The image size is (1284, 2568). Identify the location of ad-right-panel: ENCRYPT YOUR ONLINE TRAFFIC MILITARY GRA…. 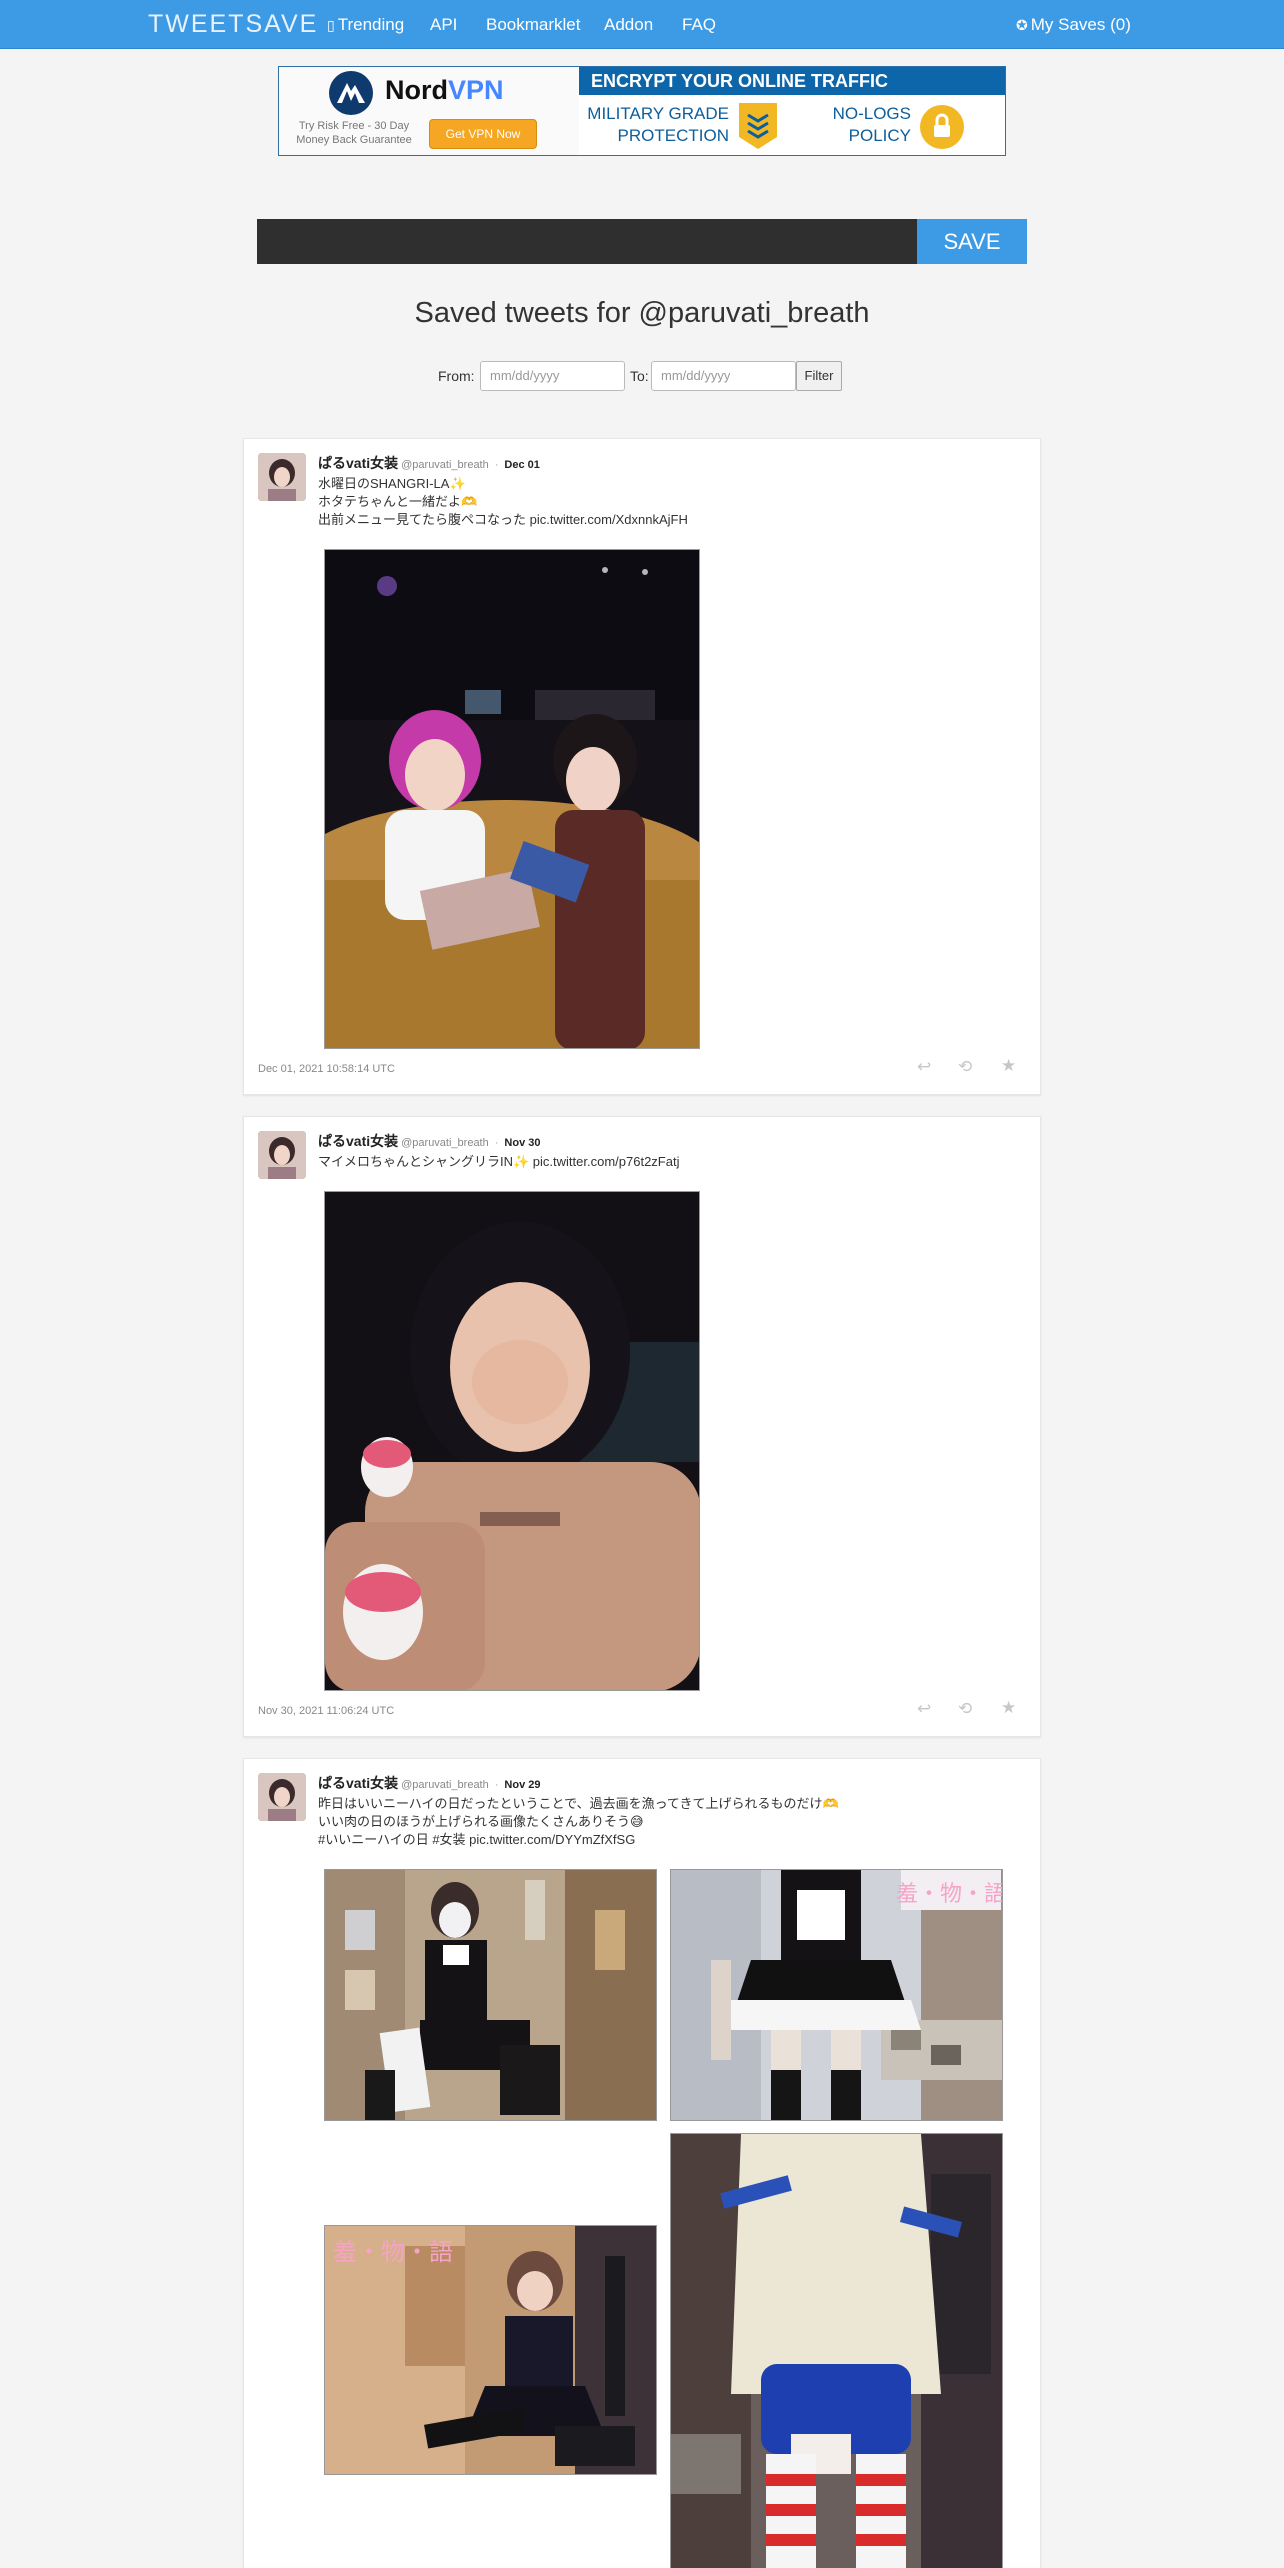
(792, 111).